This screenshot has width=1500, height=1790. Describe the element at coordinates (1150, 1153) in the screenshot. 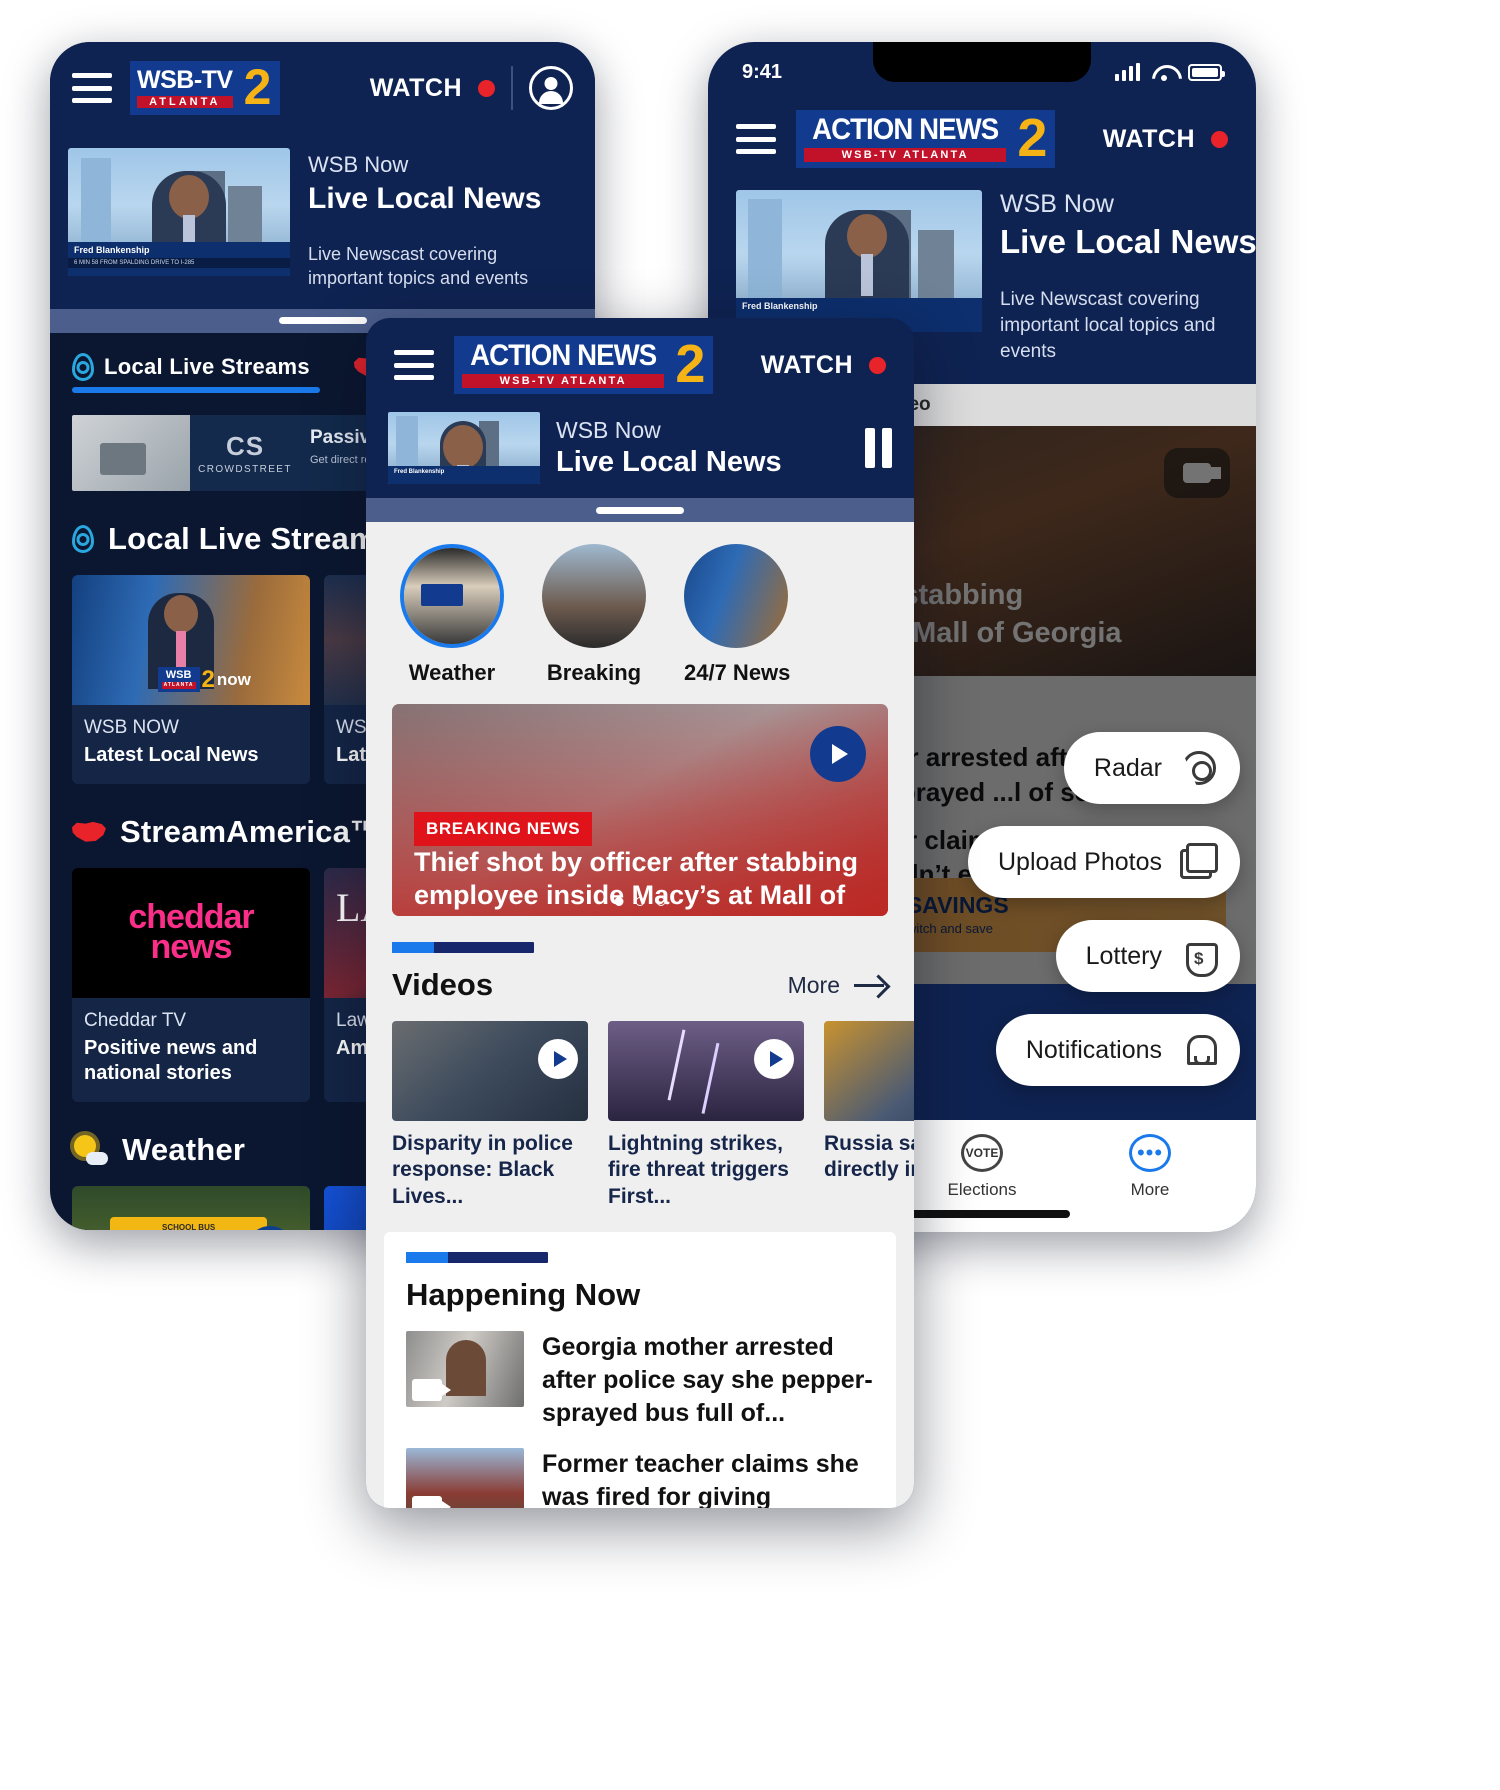

I see `more-dots-icon` at that location.